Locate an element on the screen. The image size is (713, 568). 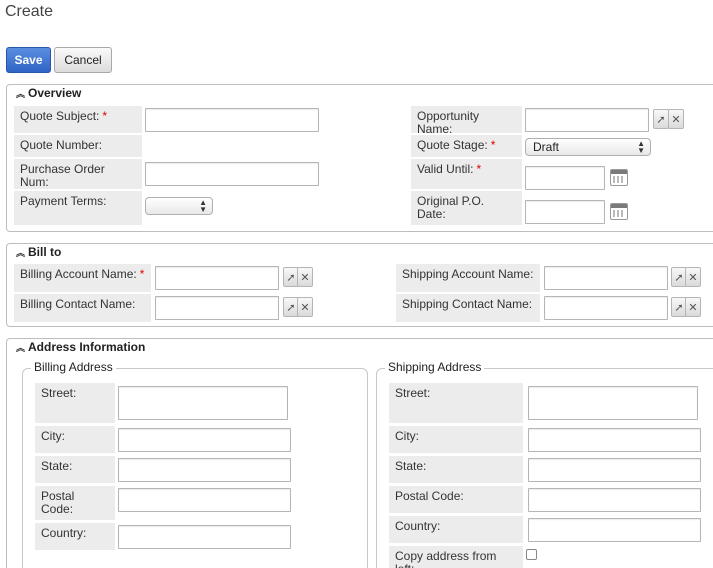
opportunity-name-input is located at coordinates (587, 120).